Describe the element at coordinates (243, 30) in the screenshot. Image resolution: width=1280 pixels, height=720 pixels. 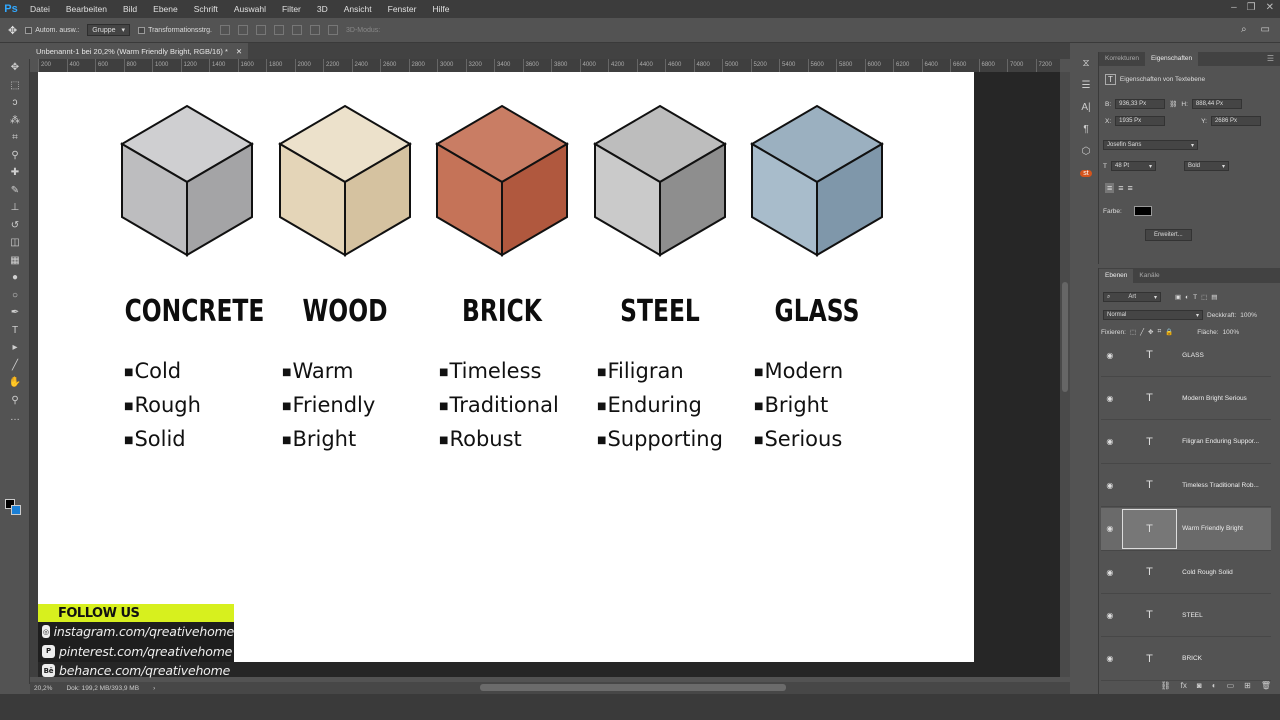
I see `align-vcenter-icon` at that location.